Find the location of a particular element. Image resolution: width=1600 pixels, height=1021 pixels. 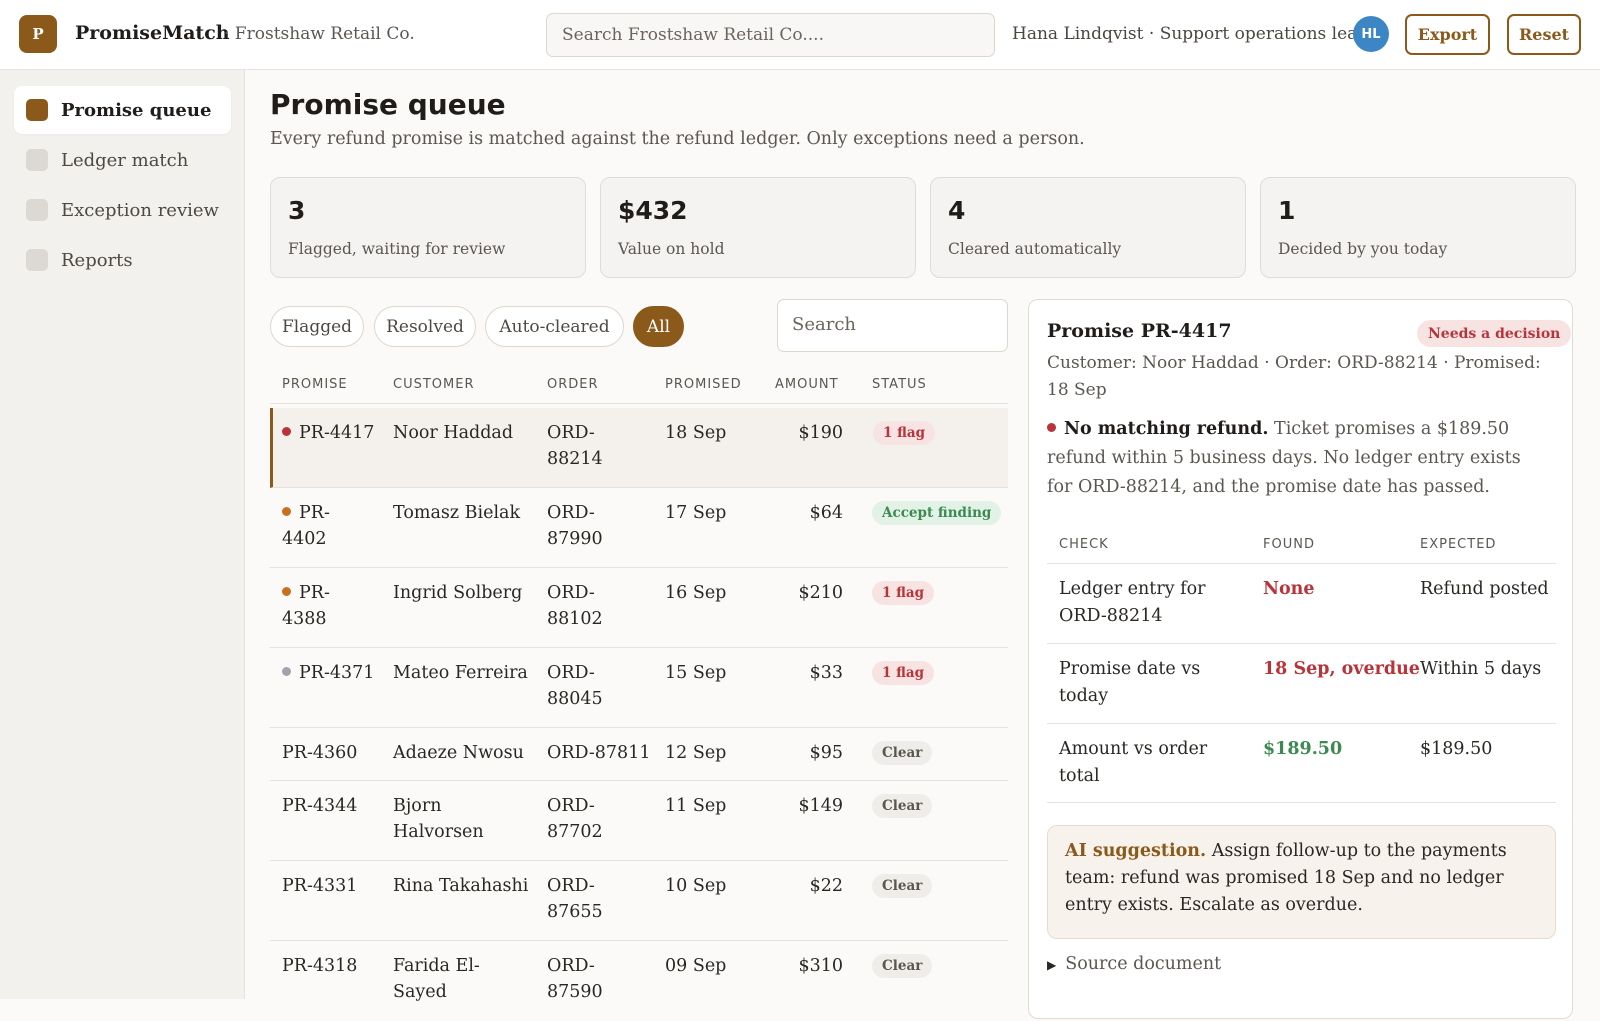

cell-promised: 11 Sep is located at coordinates (696, 806).